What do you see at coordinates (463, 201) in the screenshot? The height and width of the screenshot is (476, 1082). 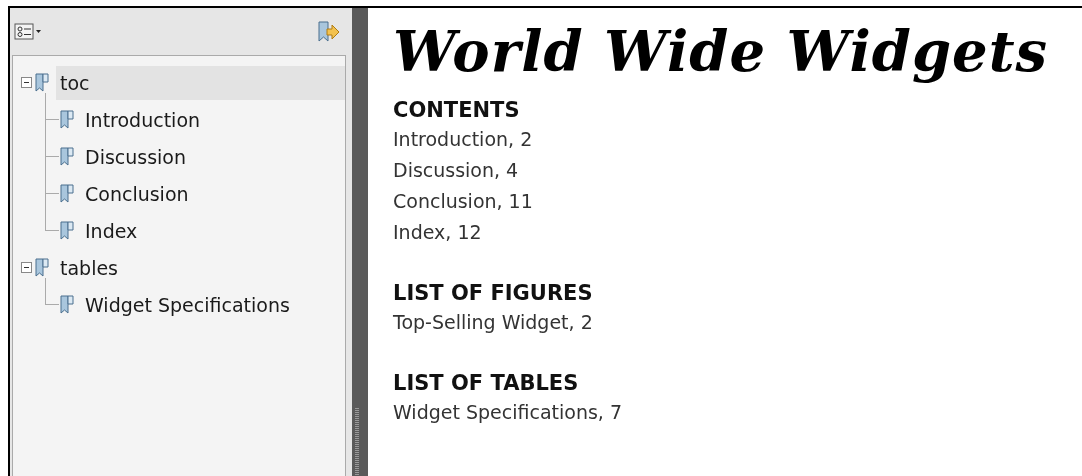 I see `contents-entry: Conclusion, 11` at bounding box center [463, 201].